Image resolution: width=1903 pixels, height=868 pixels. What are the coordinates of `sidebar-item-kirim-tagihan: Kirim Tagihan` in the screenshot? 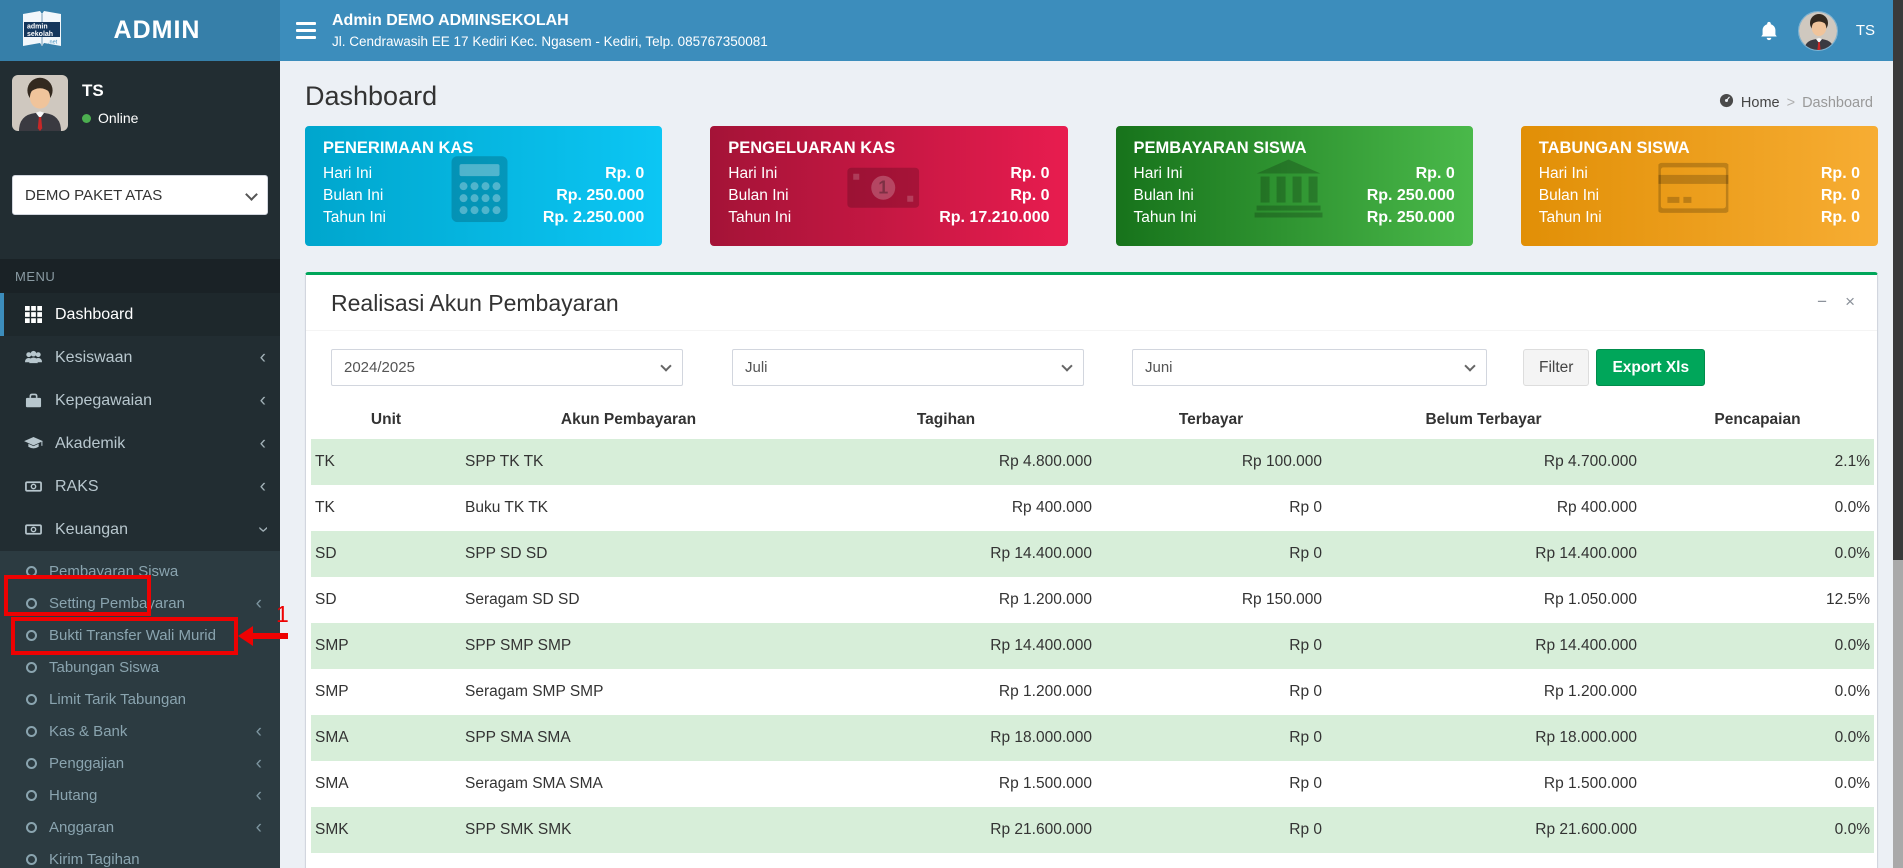 It's located at (140, 855).